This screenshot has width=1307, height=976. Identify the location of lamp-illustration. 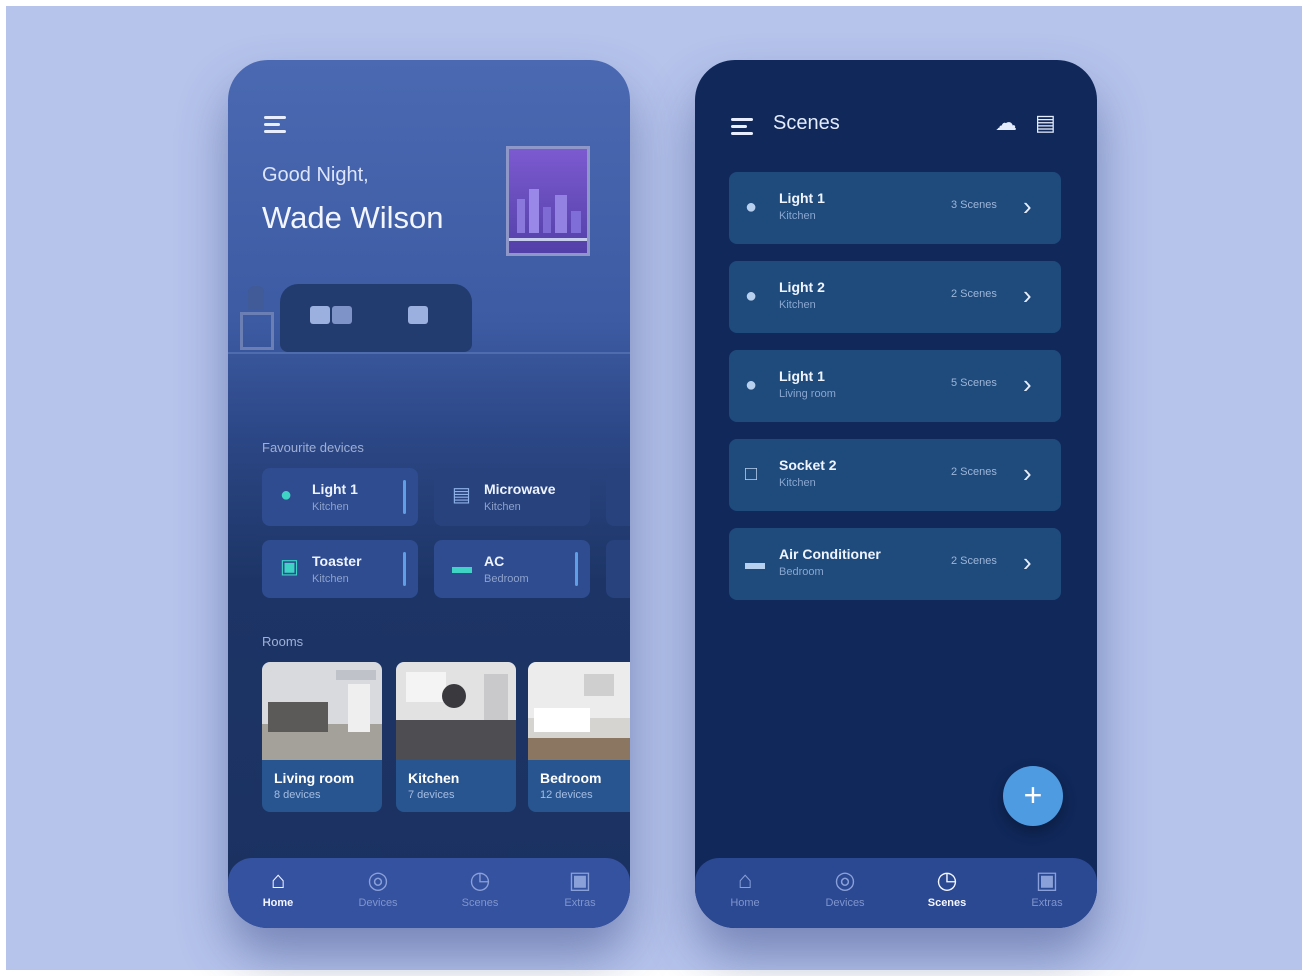
(256, 298).